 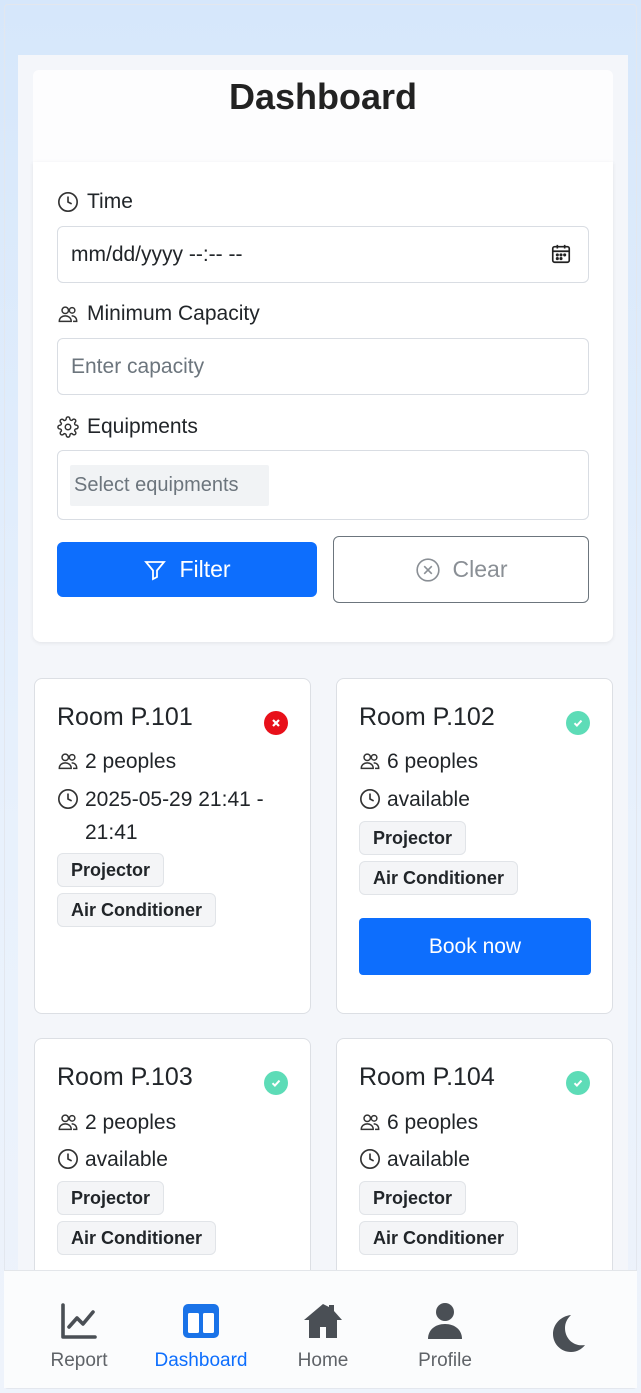 What do you see at coordinates (169, 485) in the screenshot?
I see `equipments-placeholder: Select equipments` at bounding box center [169, 485].